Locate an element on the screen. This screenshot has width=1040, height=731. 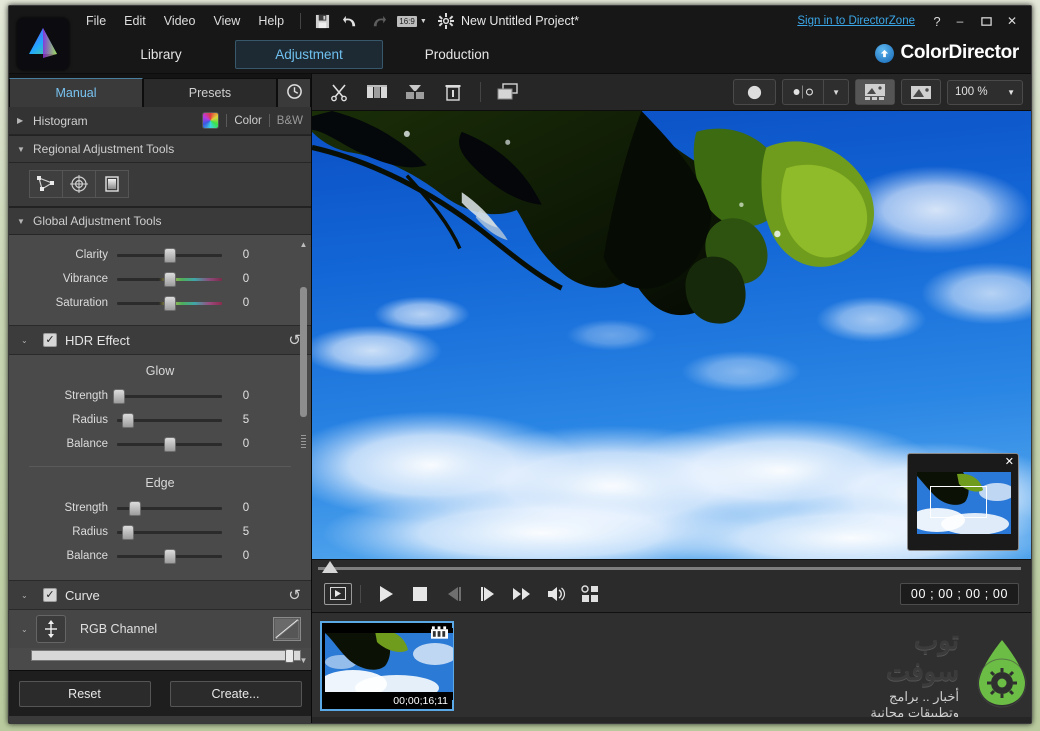
section-regional-tools: ▼ Regional Adjustment Tools is located at coordinates (160, 149).